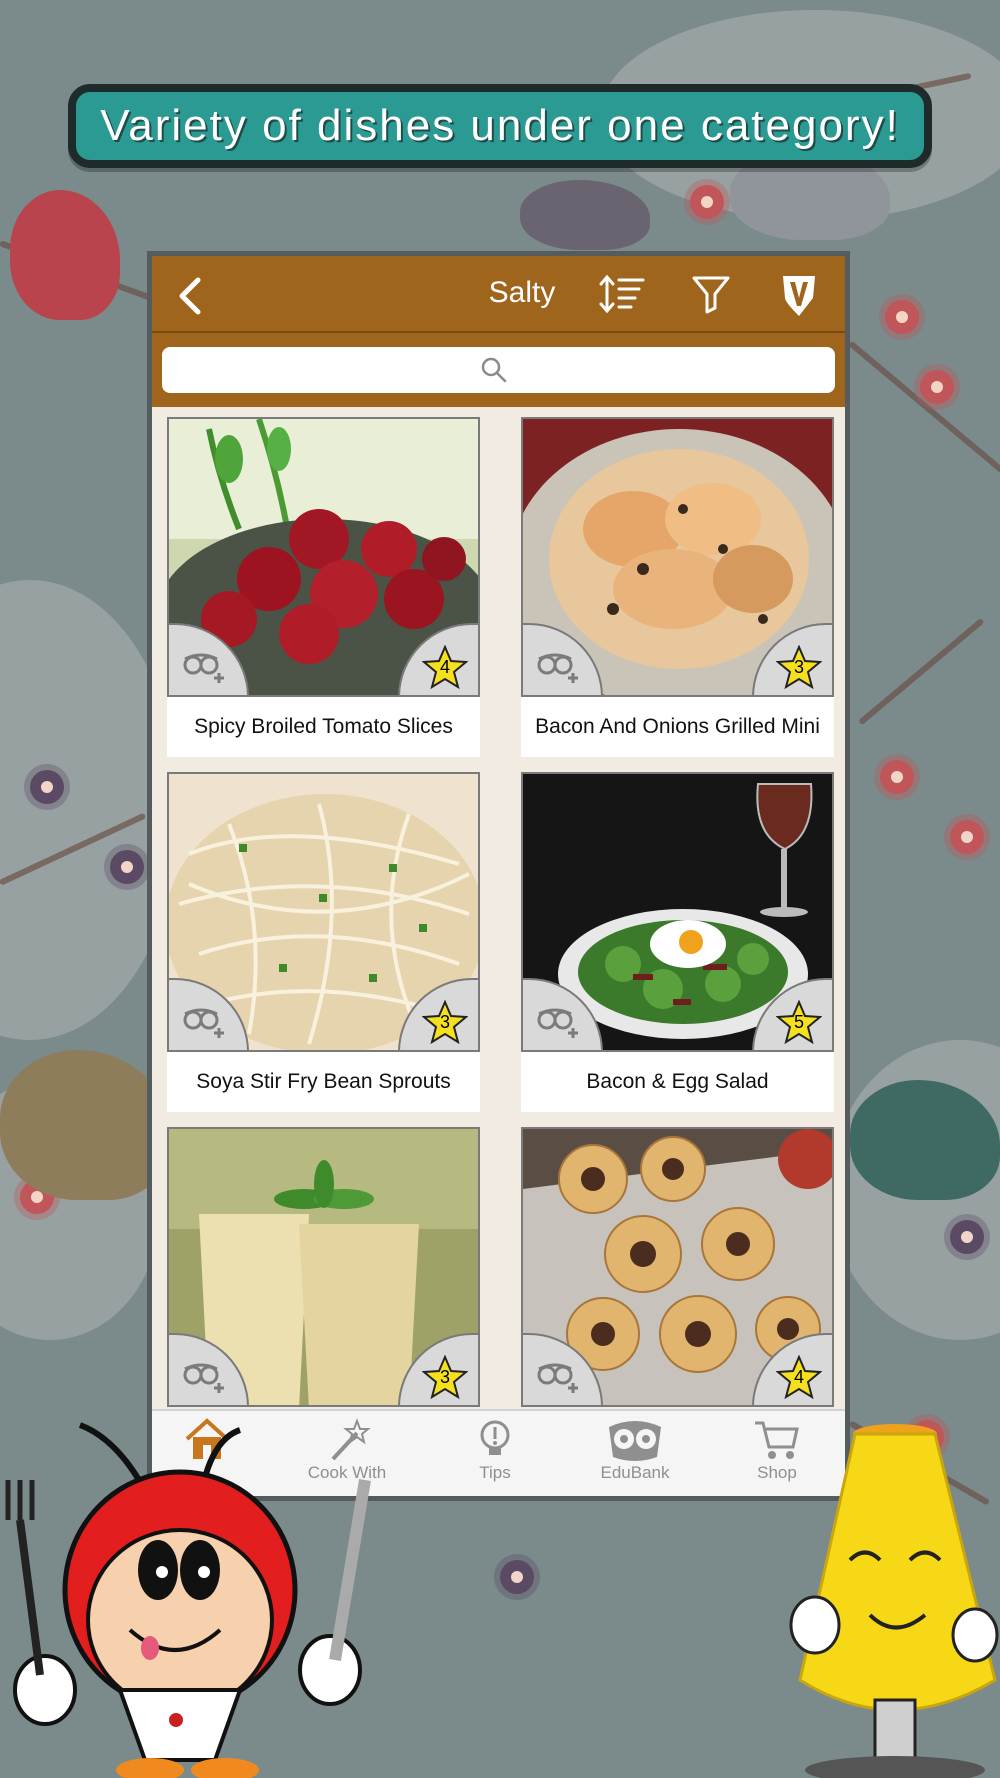  Describe the element at coordinates (188, 1600) in the screenshot. I see `chef-mascot-left` at that location.